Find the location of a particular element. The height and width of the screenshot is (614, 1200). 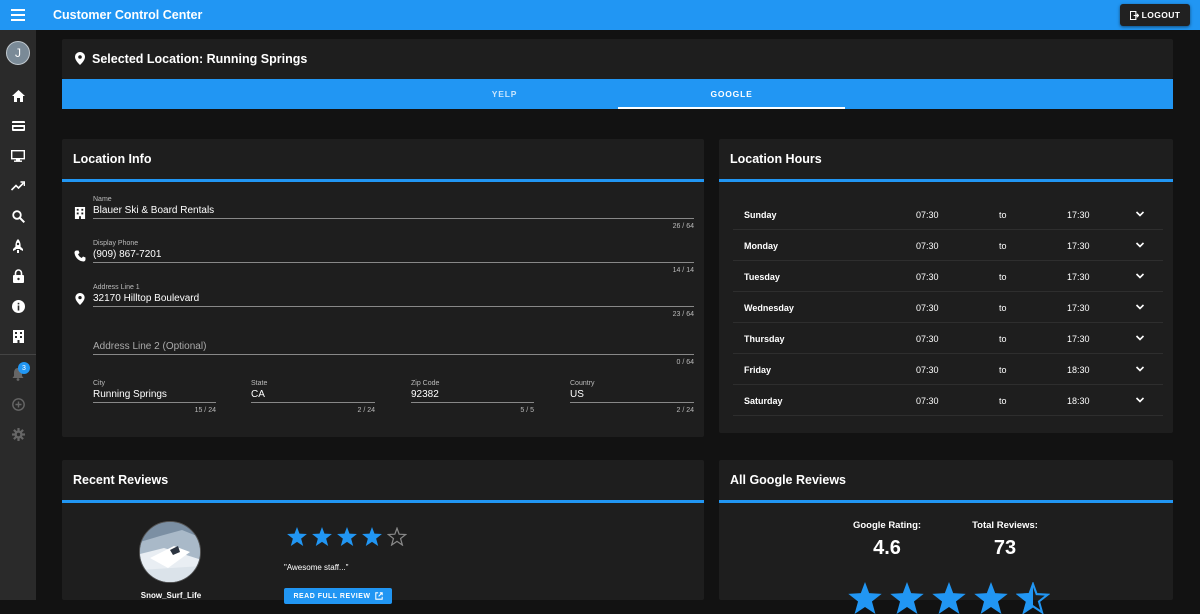

read-full-review-label: READ FULL REVIEW is located at coordinates (332, 596).